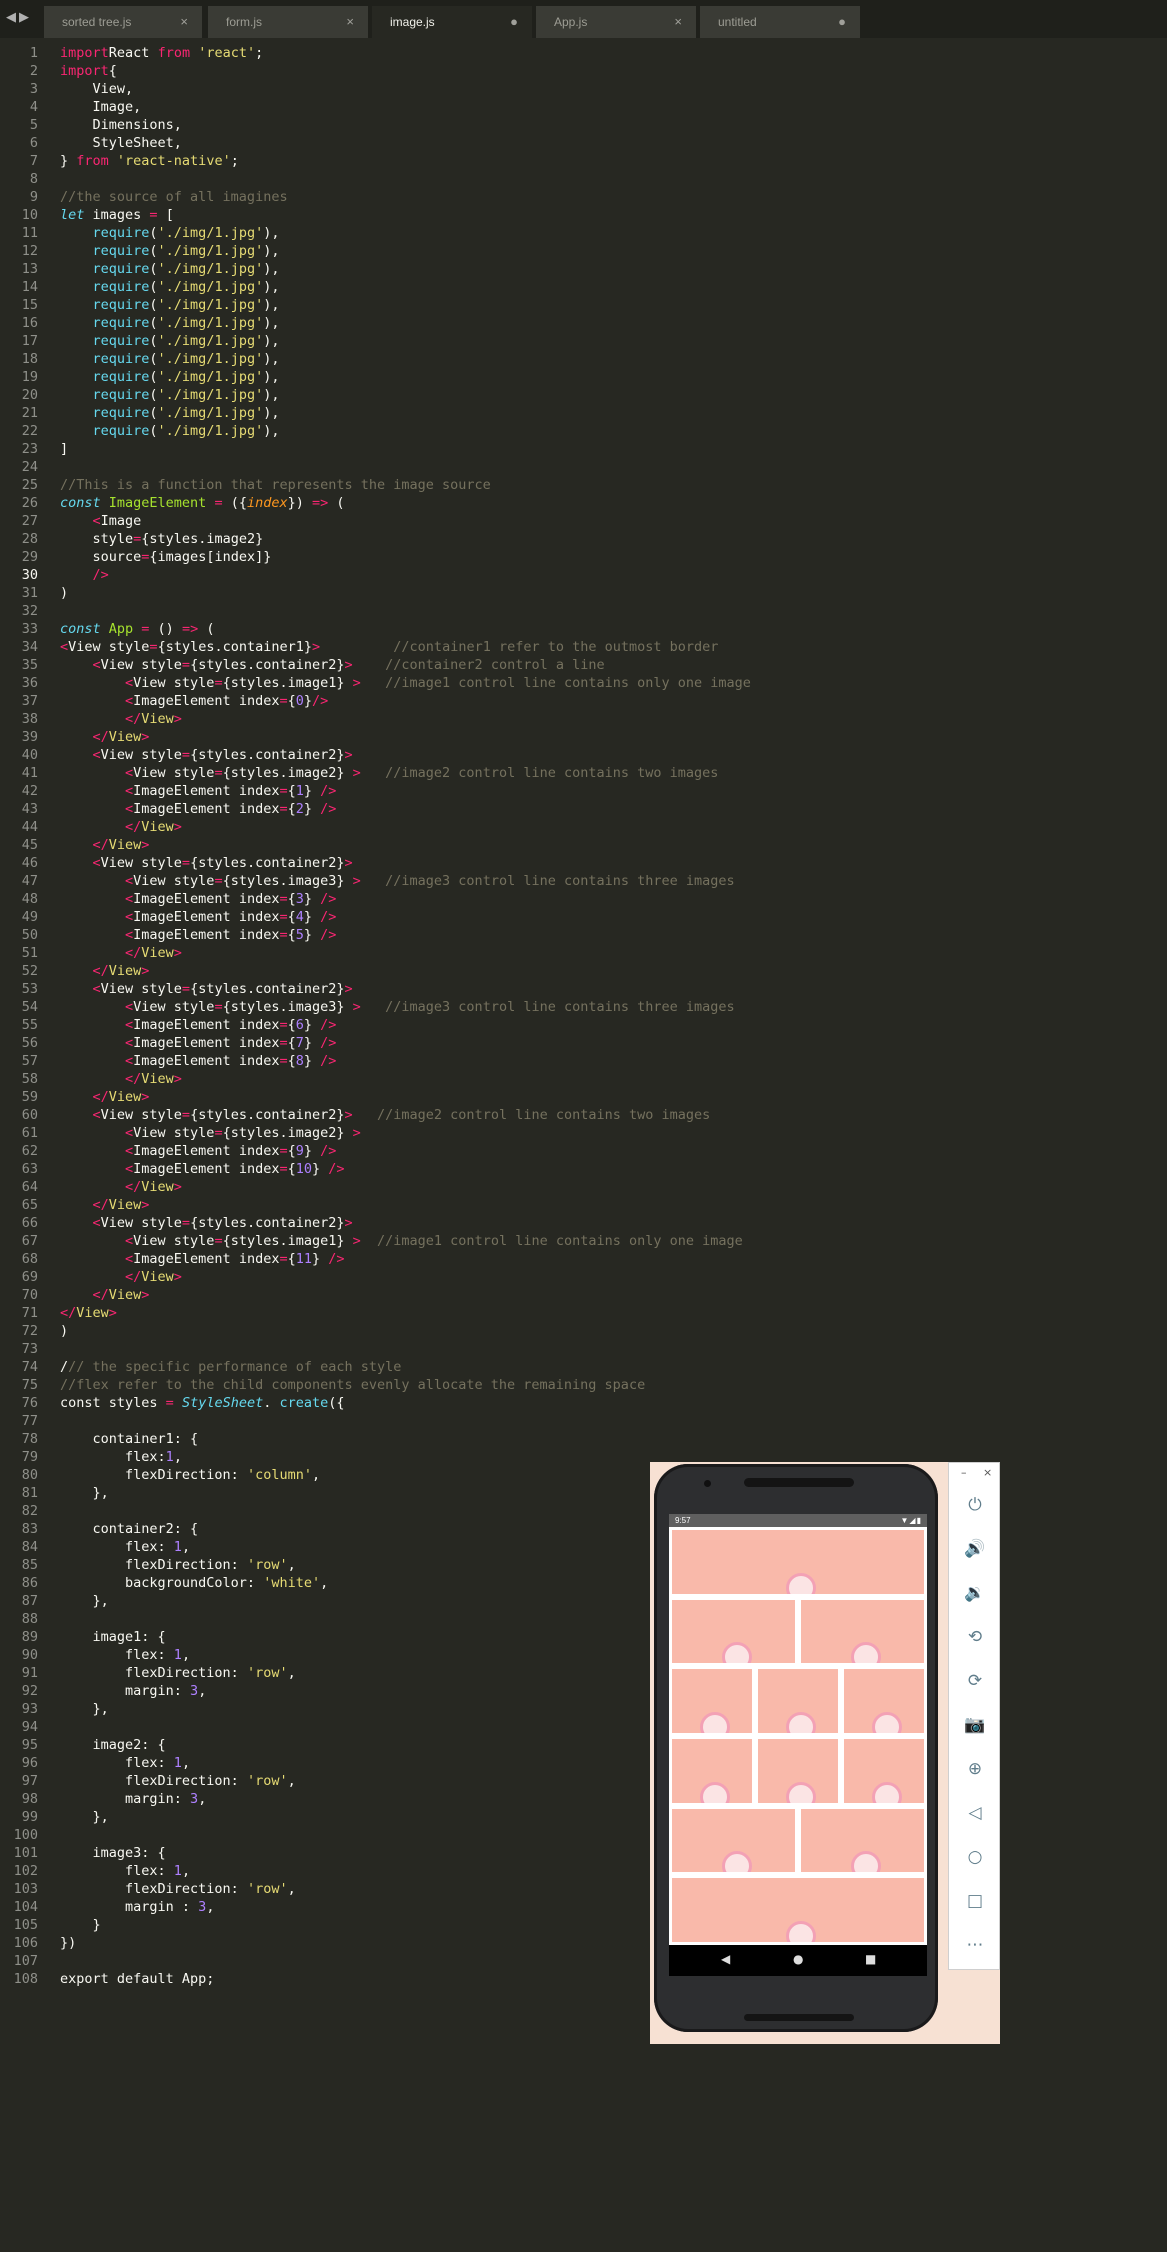  I want to click on more-icon: ⋯, so click(975, 1945).